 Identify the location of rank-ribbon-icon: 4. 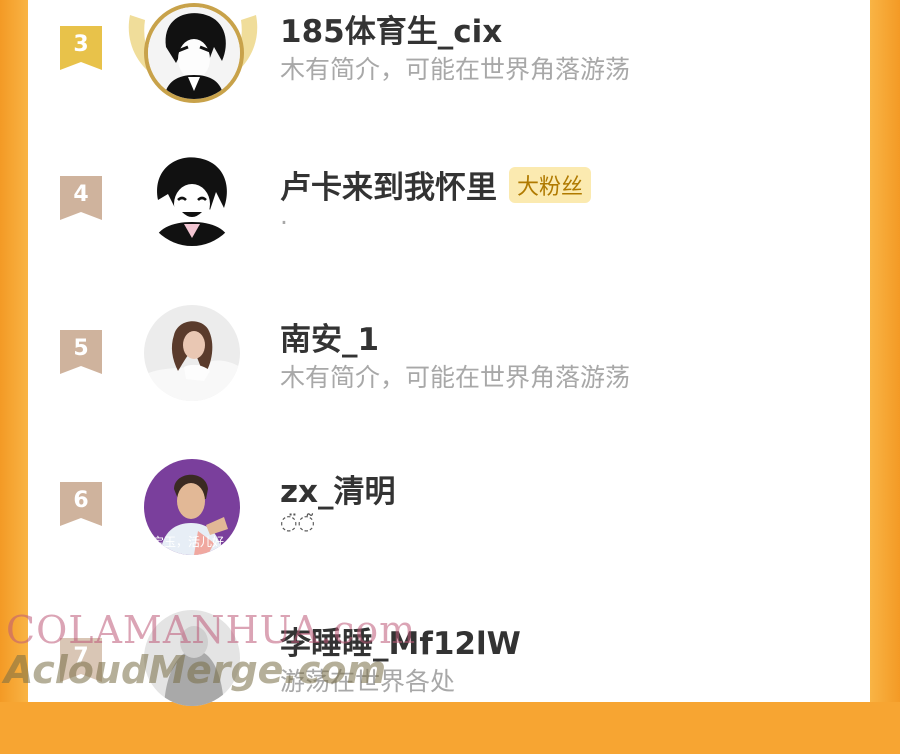
(81, 198).